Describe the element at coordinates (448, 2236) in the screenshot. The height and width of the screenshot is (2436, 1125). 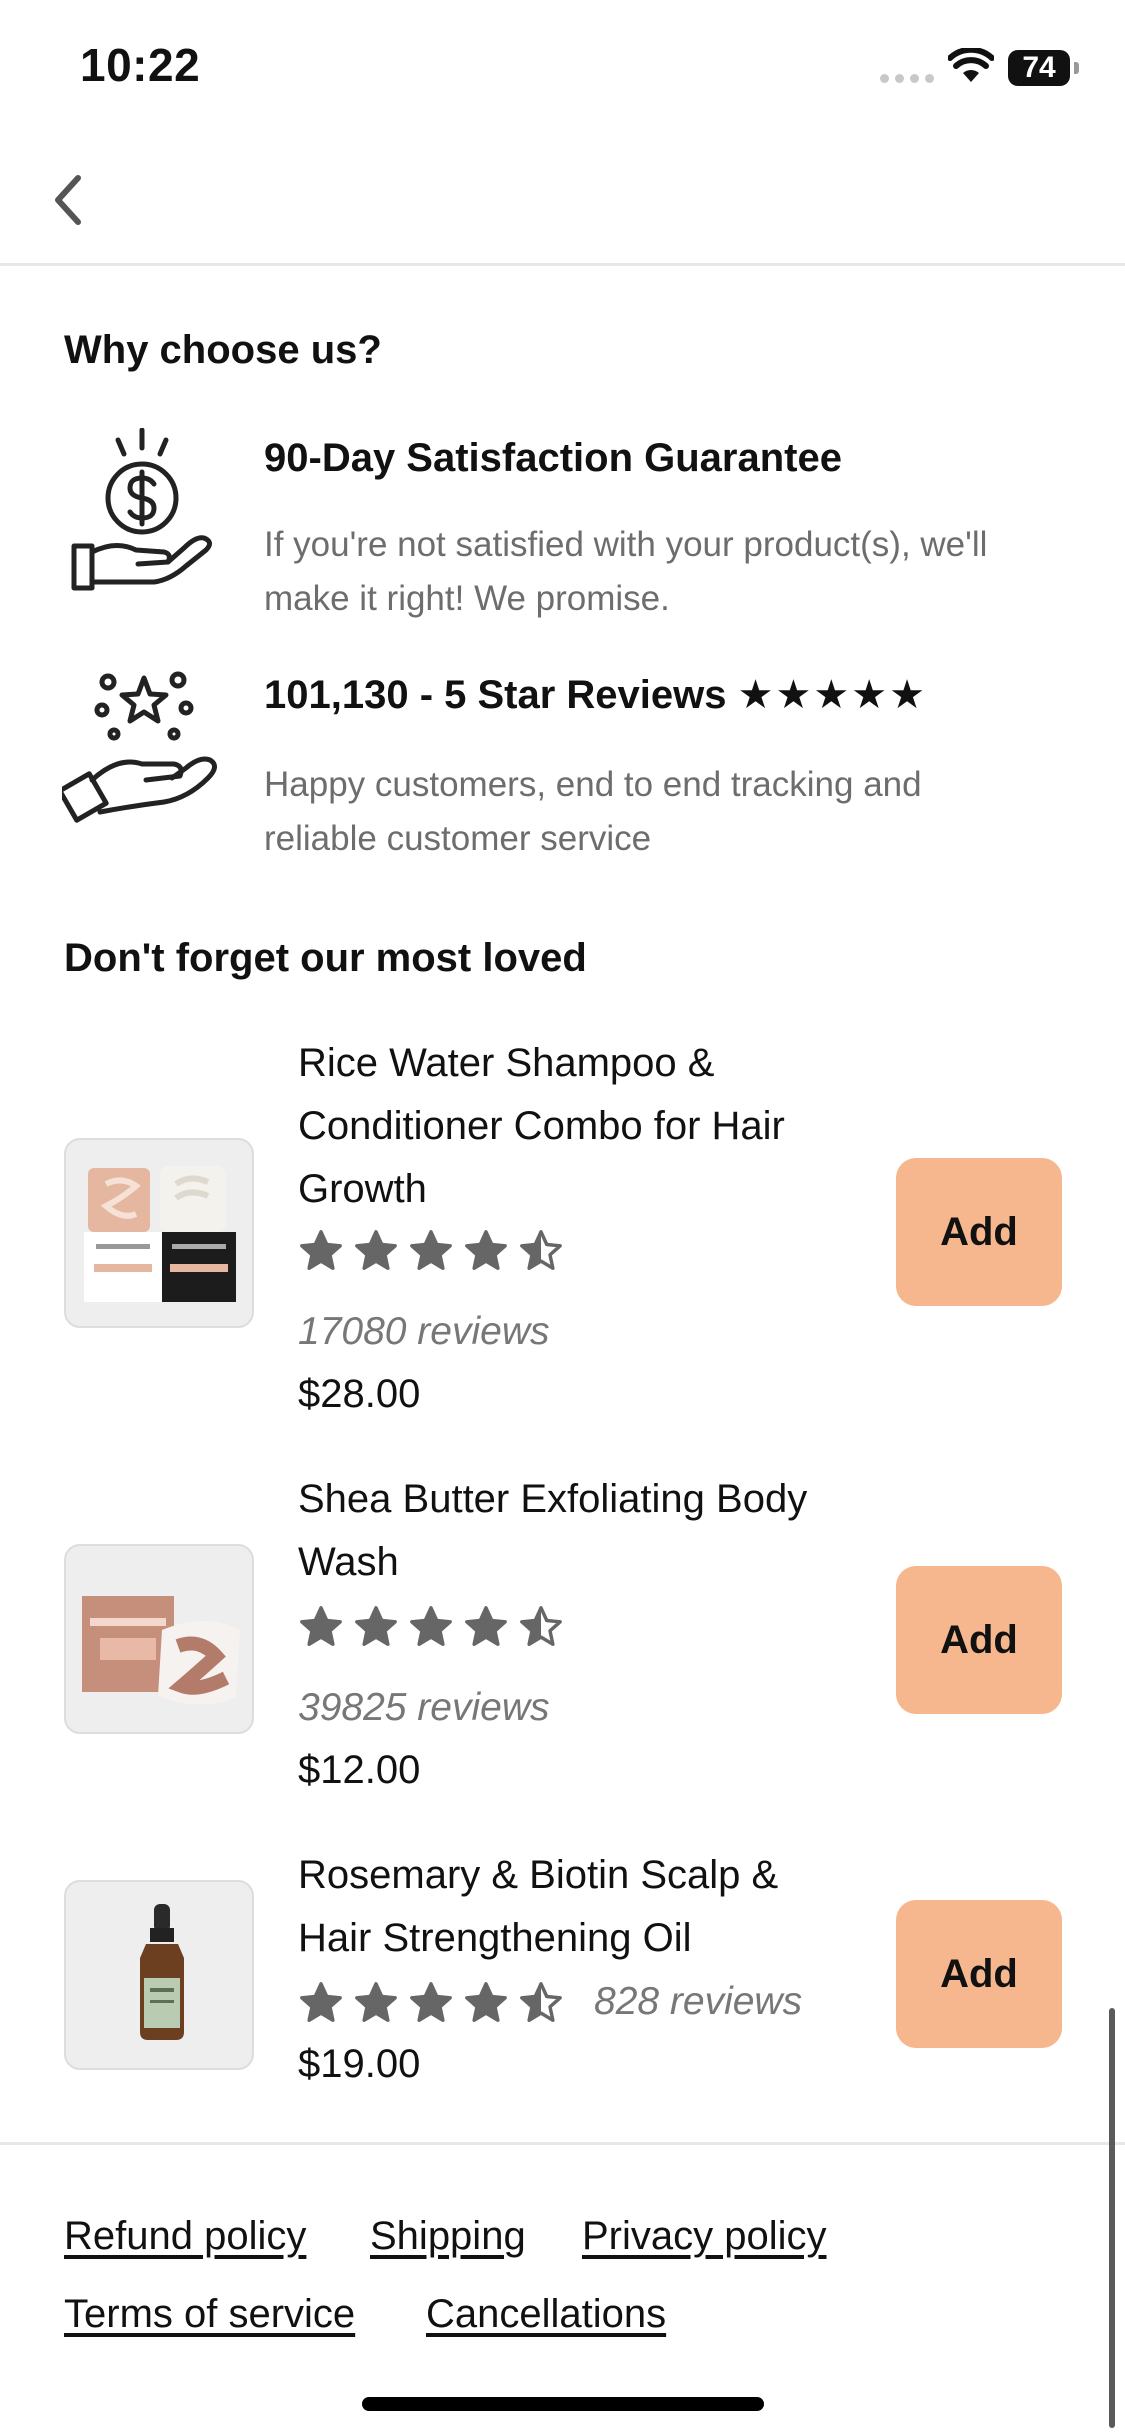
I see `shipping-link: Shipping` at that location.